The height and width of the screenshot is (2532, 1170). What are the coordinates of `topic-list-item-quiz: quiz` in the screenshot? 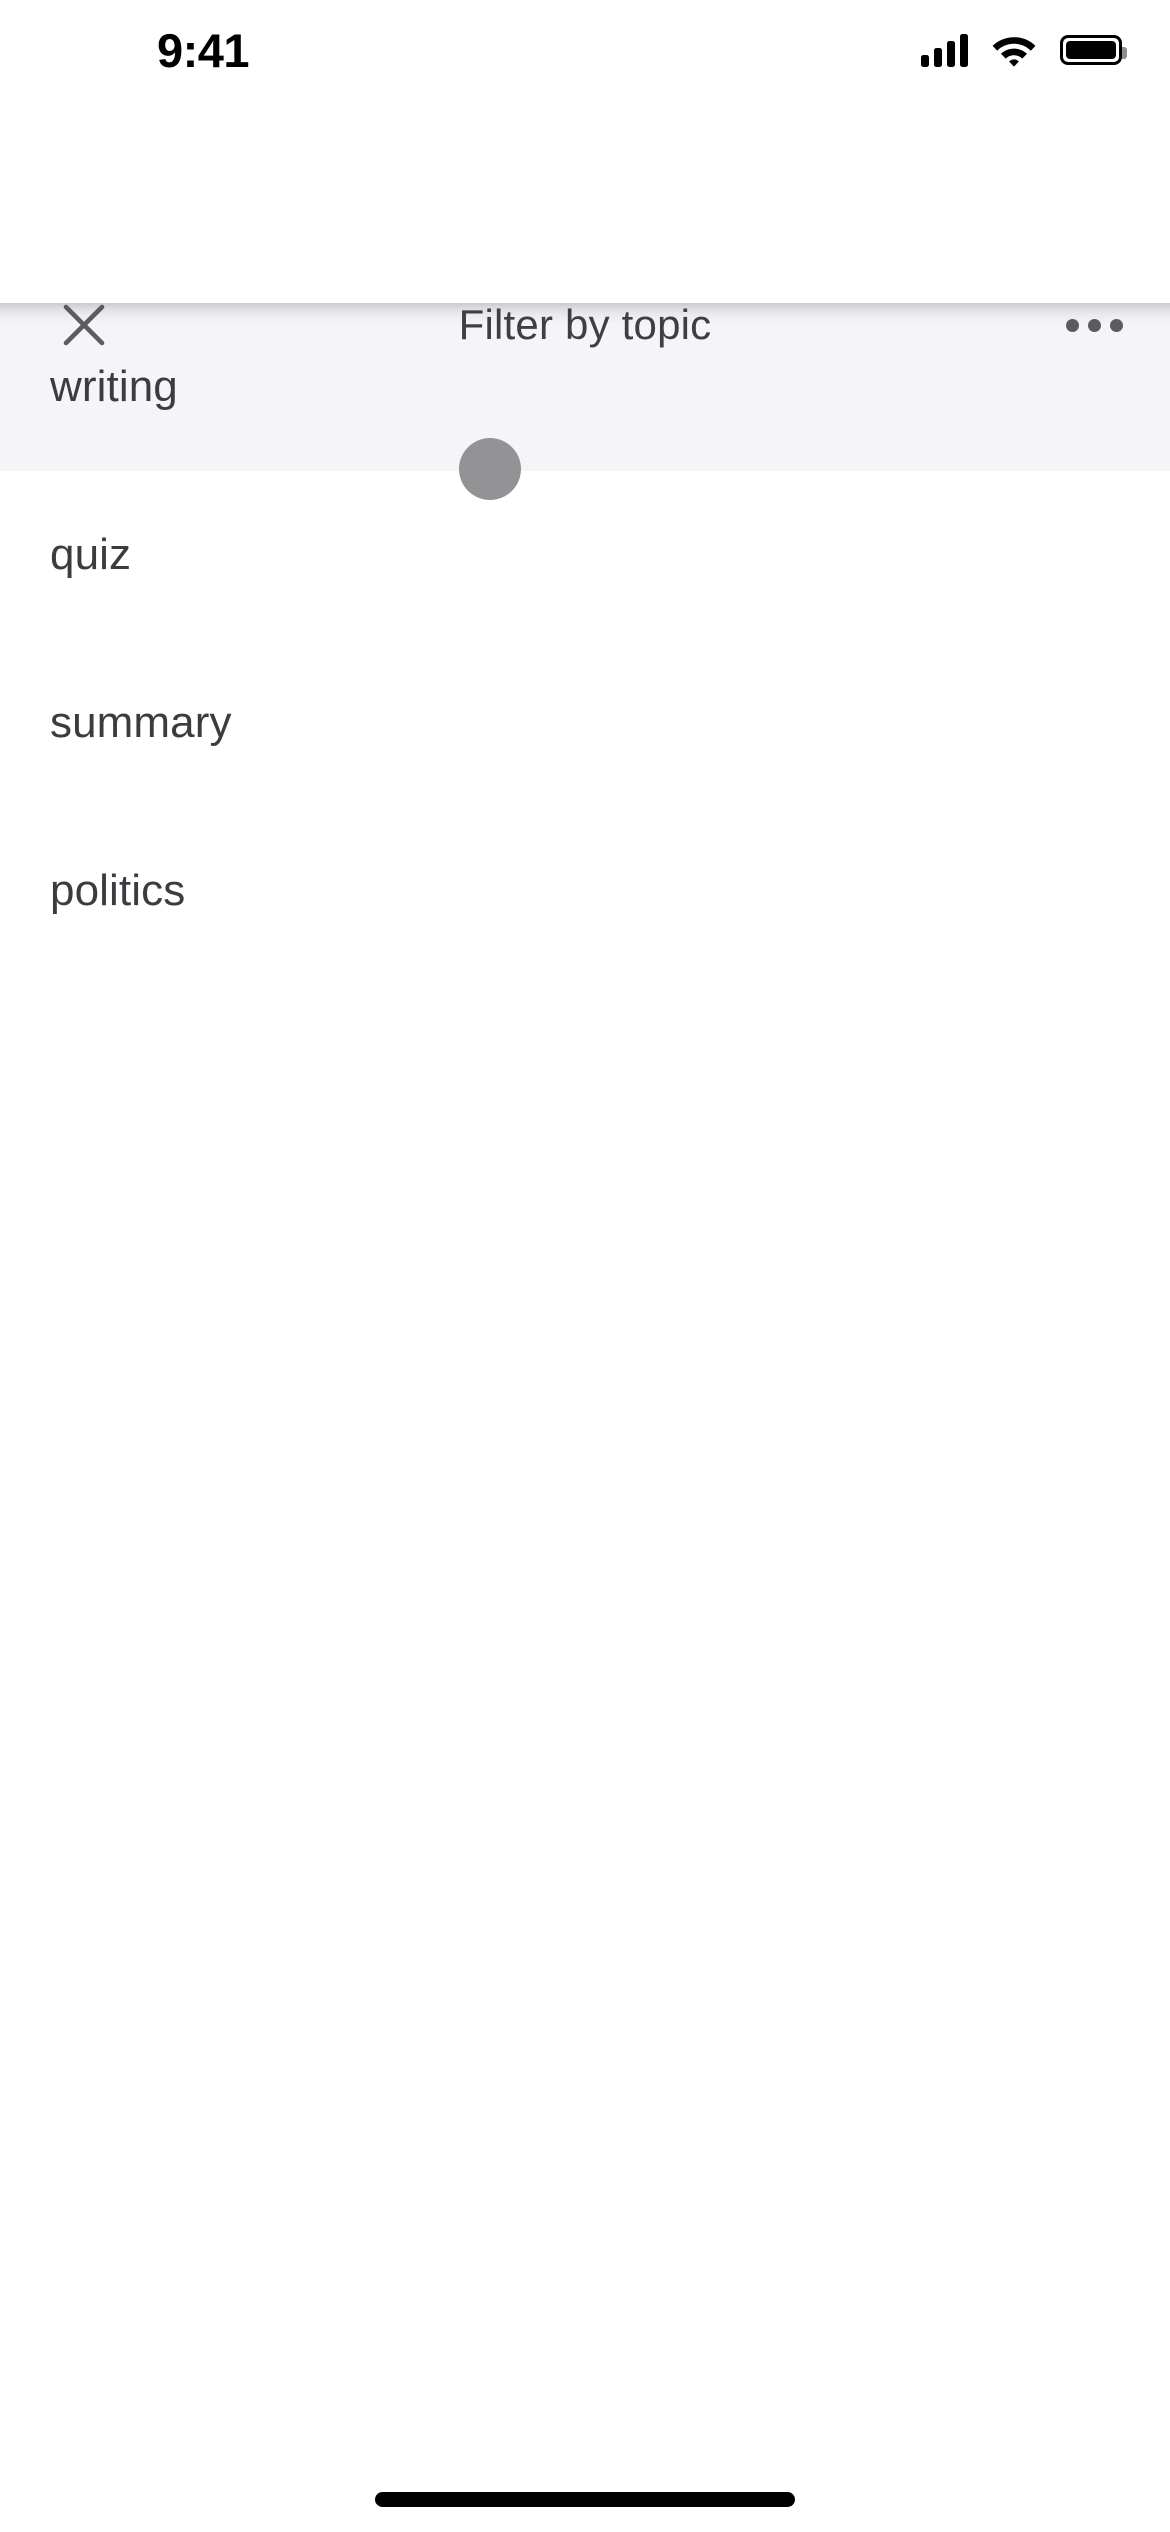 It's located at (585, 555).